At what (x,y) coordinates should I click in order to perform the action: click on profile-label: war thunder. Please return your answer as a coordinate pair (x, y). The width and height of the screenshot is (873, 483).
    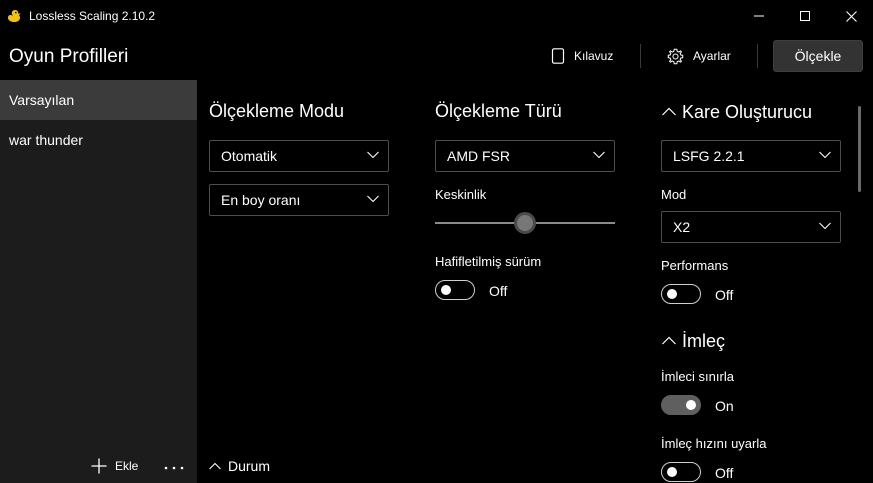
    Looking at the image, I should click on (46, 140).